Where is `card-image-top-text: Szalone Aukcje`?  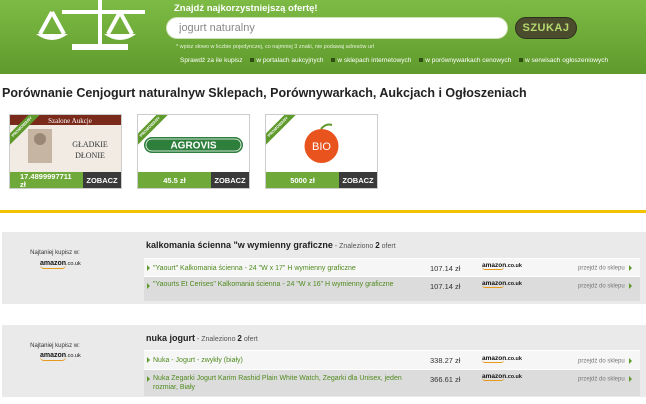 card-image-top-text: Szalone Aukcje is located at coordinates (70, 121).